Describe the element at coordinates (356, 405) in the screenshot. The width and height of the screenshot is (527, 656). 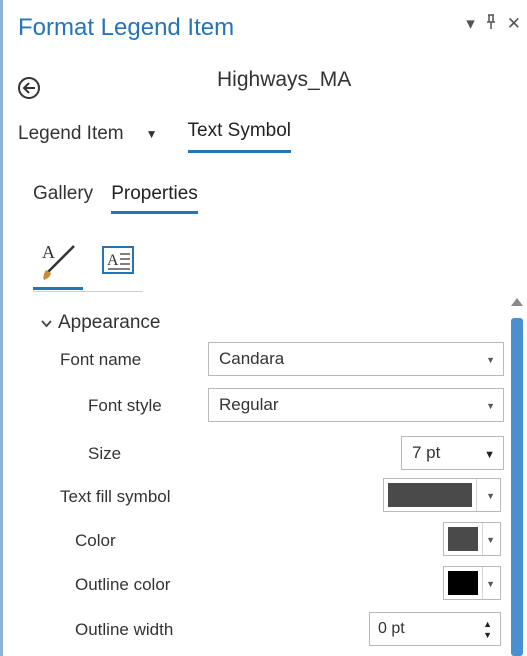
I see `font-style-dropdown: Regular ▼` at that location.